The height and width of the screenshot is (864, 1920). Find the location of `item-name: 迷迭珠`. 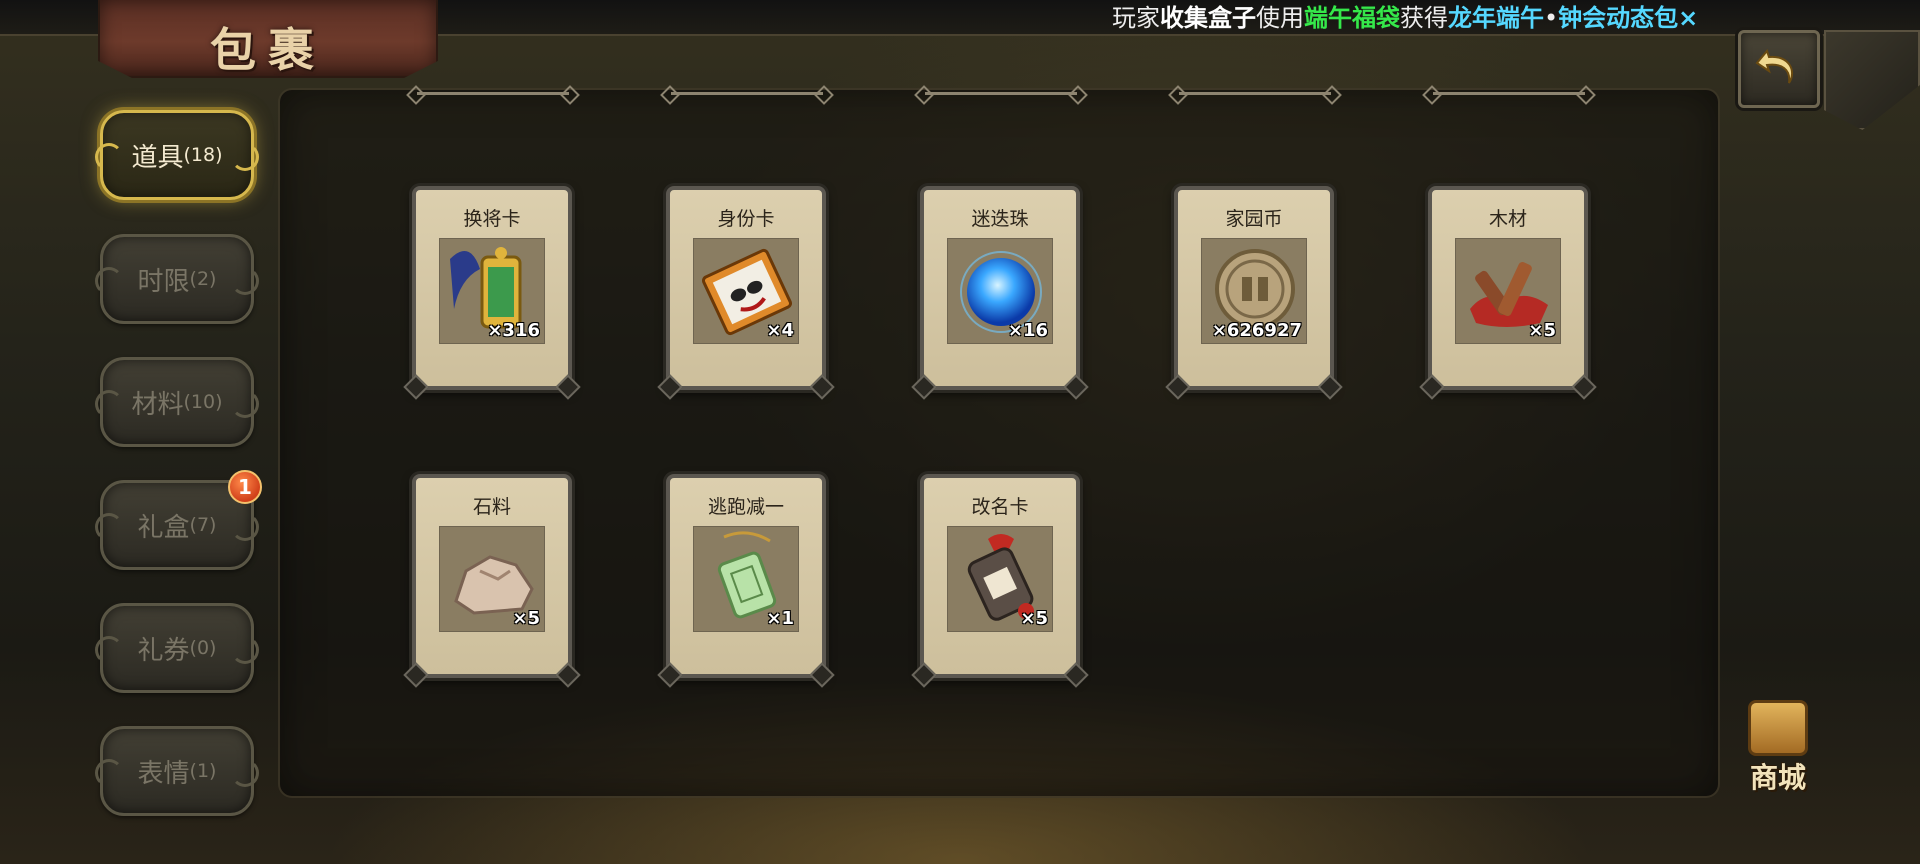

item-name: 迷迭珠 is located at coordinates (1000, 219).